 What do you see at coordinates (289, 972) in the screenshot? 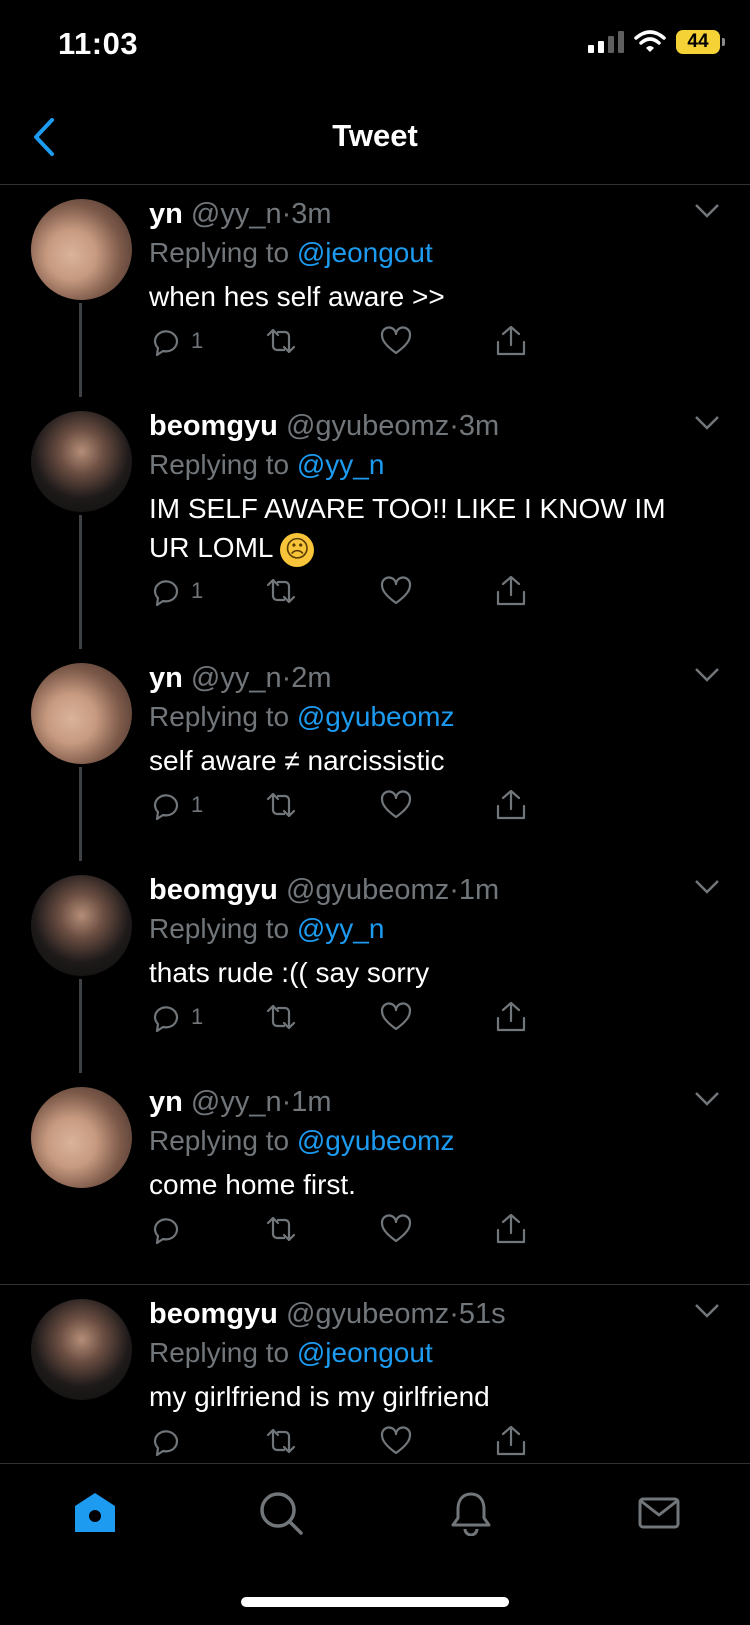
I see `tweet-text: thats rude :(( say sorry` at bounding box center [289, 972].